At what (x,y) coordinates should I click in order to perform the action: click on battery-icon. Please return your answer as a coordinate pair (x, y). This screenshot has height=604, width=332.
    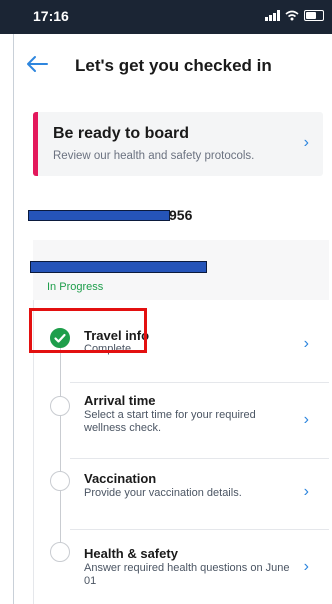
    Looking at the image, I should click on (314, 15).